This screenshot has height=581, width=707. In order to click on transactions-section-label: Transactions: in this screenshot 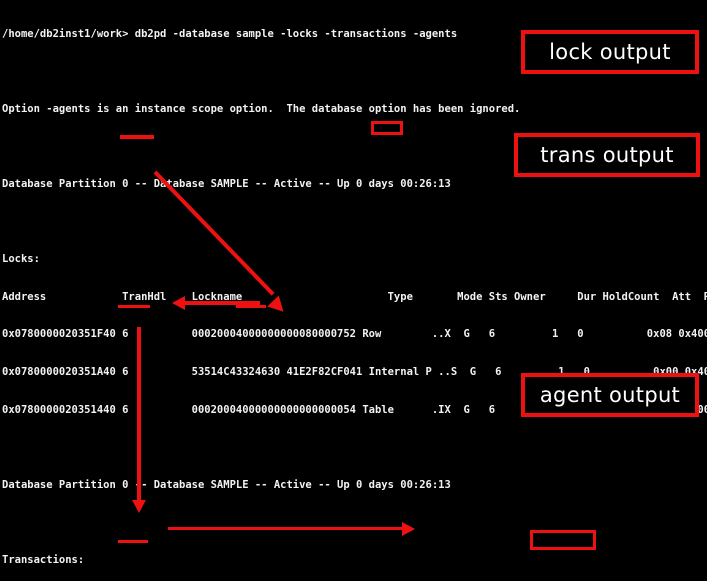, I will do `click(43, 559)`.